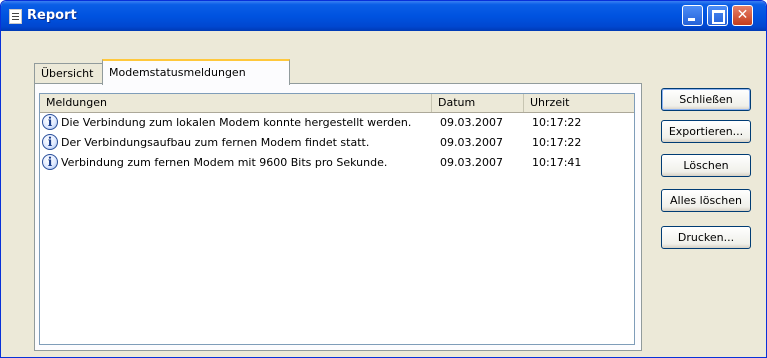  I want to click on minimize-icon, so click(691, 19).